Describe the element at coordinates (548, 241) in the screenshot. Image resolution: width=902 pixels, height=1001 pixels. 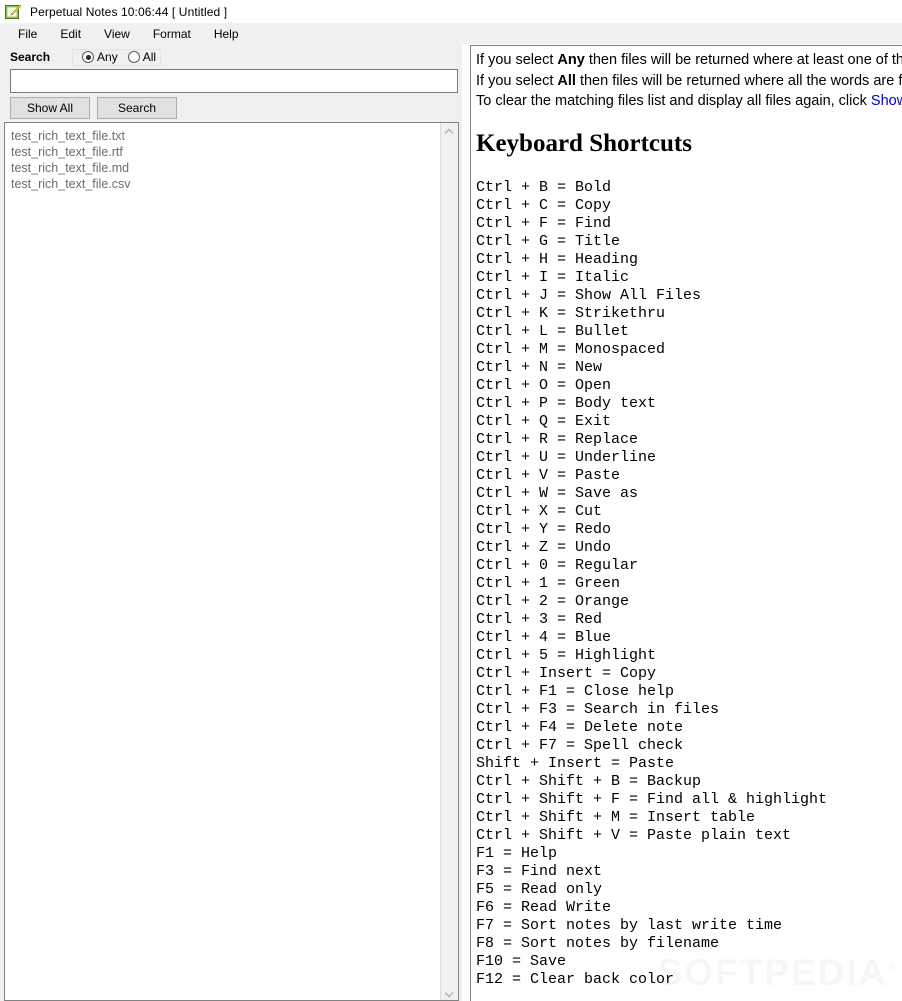
I see `shortcut-line: Ctrl + G = Title` at that location.